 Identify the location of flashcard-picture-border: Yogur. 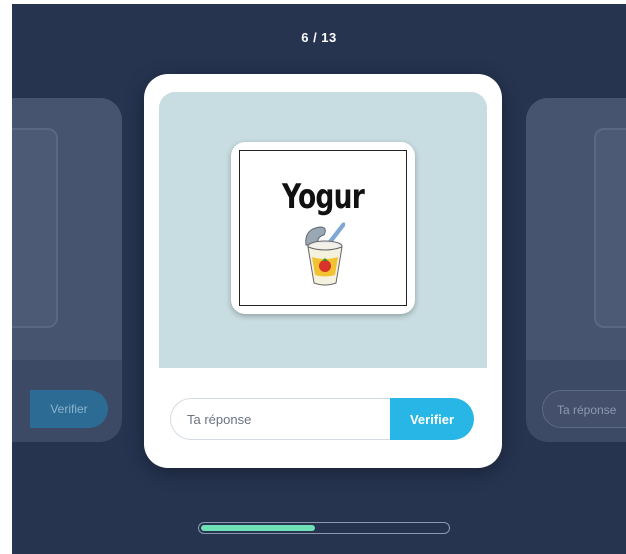
(323, 228).